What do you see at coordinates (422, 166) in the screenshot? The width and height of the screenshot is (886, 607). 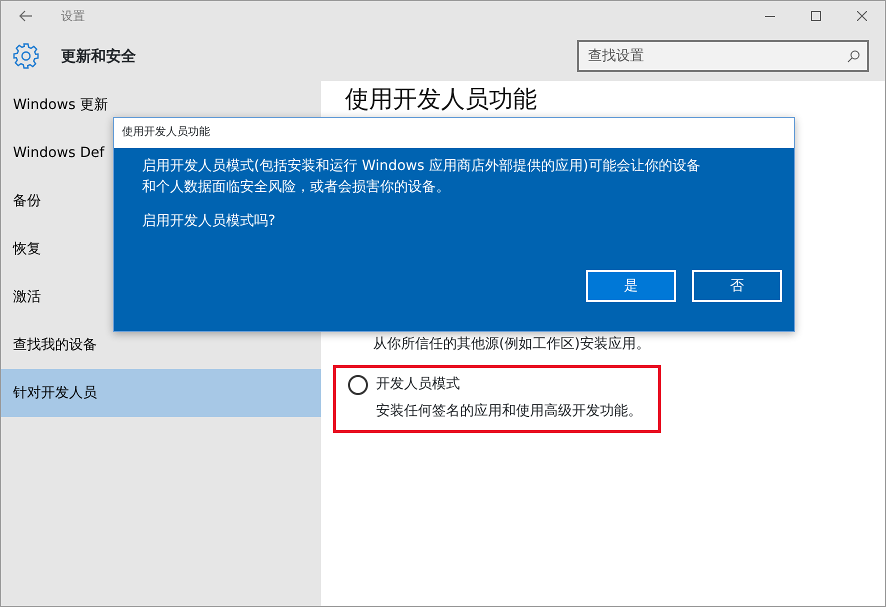 I see `dialog-message: 启用开发人员模式(包括安装和运行 Windows 应用商店外部提供的应用)可能会让你的设备` at bounding box center [422, 166].